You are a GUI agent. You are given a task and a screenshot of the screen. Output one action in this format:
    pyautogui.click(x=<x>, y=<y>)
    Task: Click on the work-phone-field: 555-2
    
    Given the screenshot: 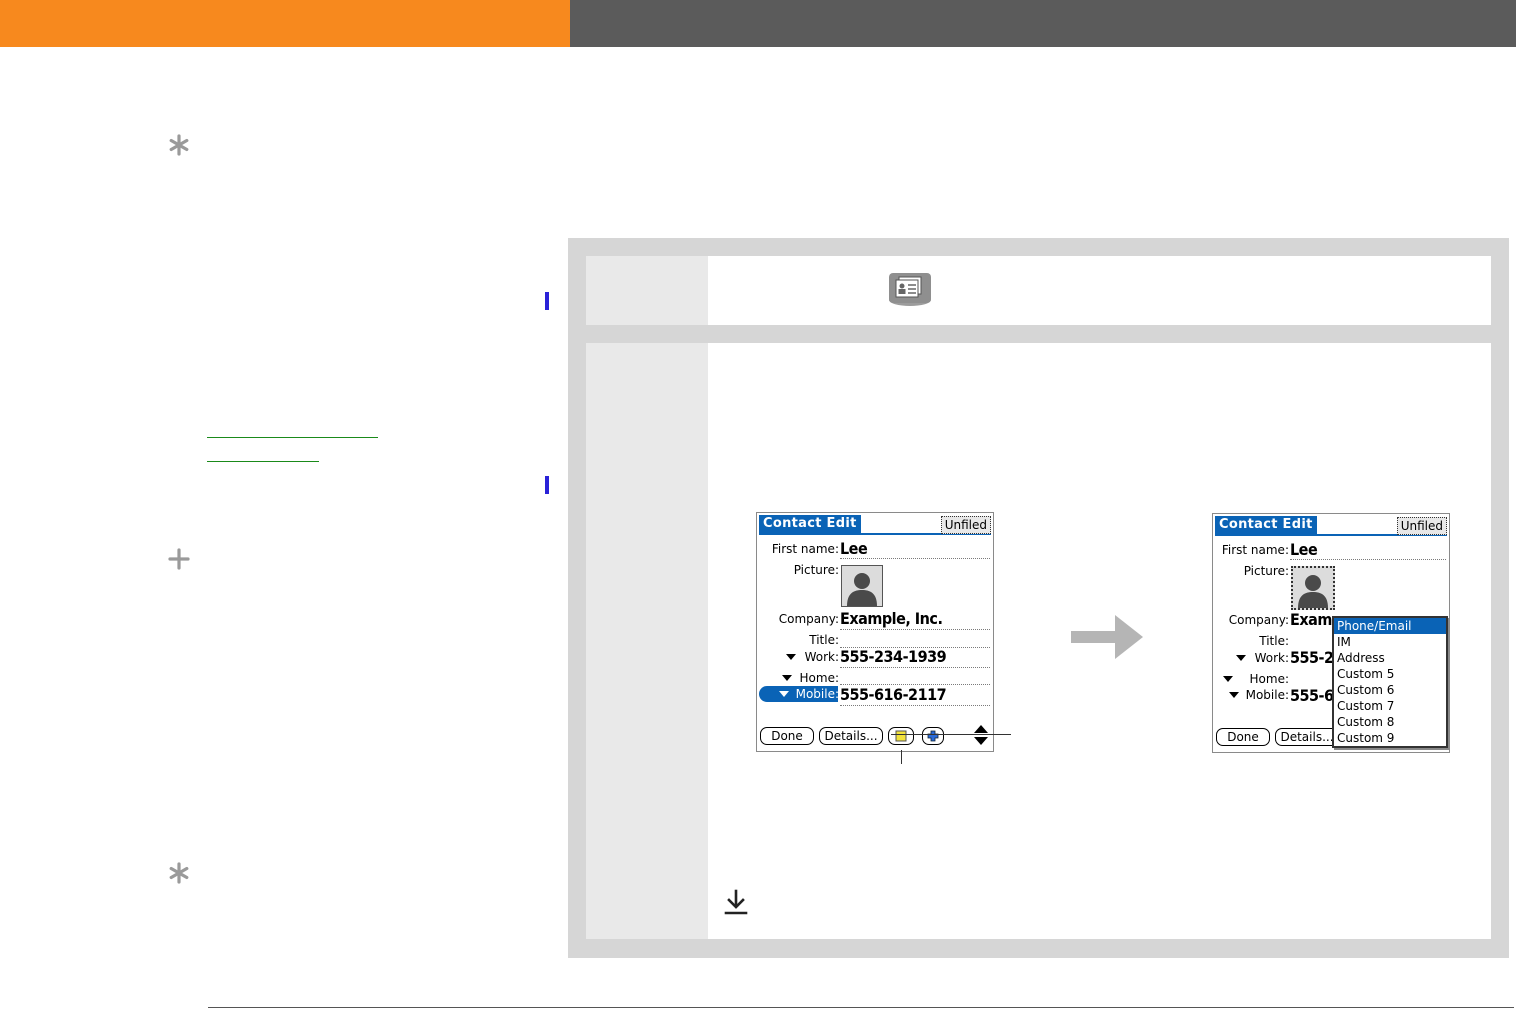 What is the action you would take?
    pyautogui.click(x=1312, y=658)
    